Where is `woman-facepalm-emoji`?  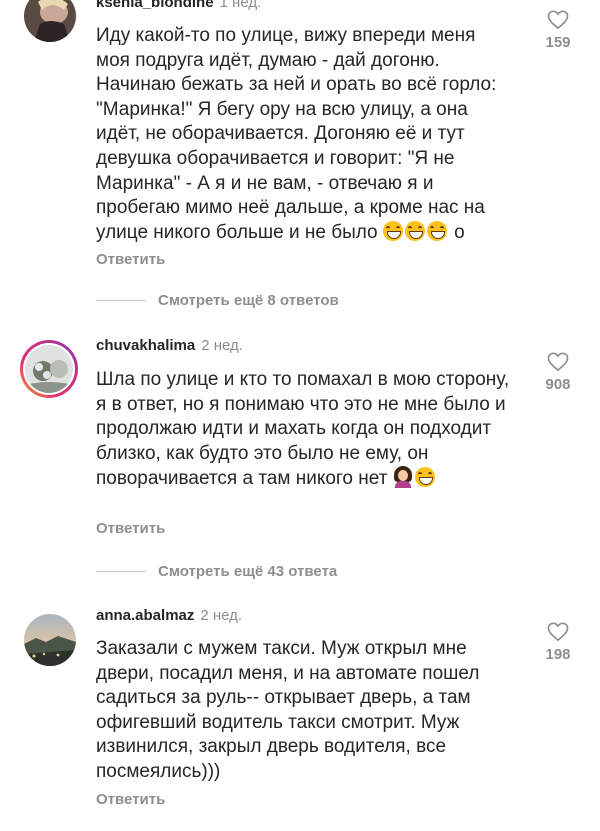 woman-facepalm-emoji is located at coordinates (403, 477).